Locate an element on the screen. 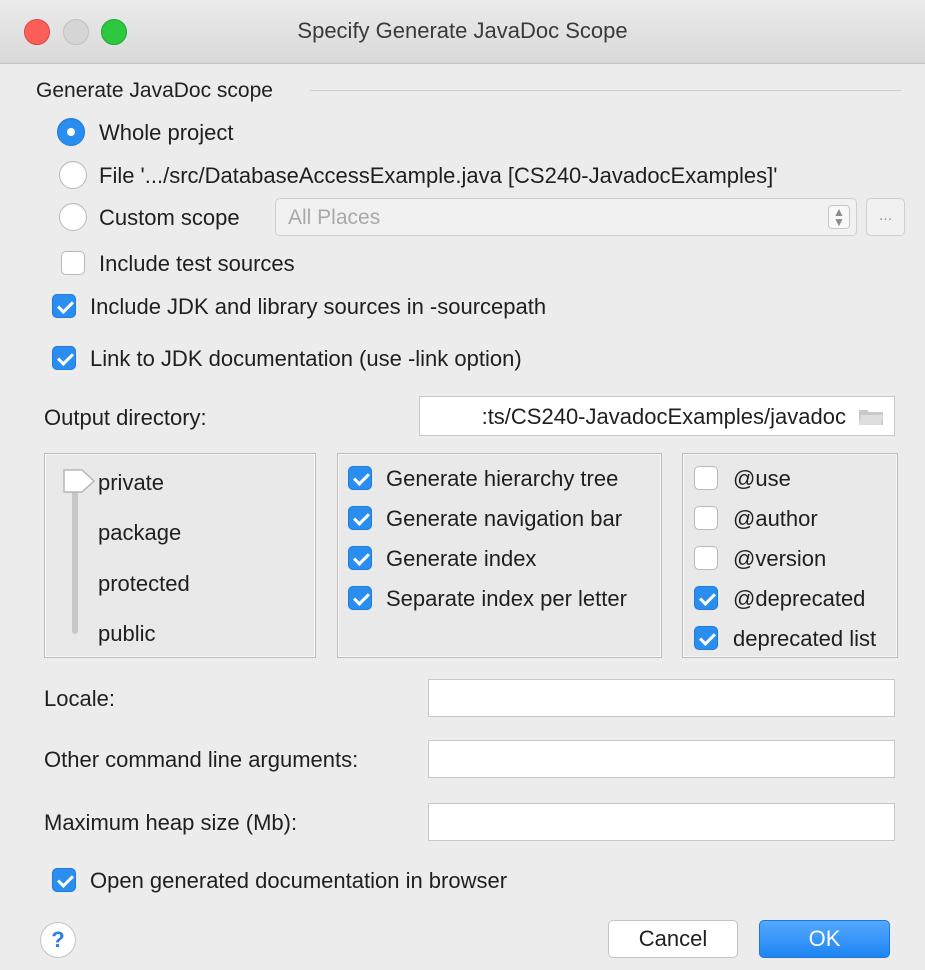  include-test-sources-label: Include test sources is located at coordinates (197, 264).